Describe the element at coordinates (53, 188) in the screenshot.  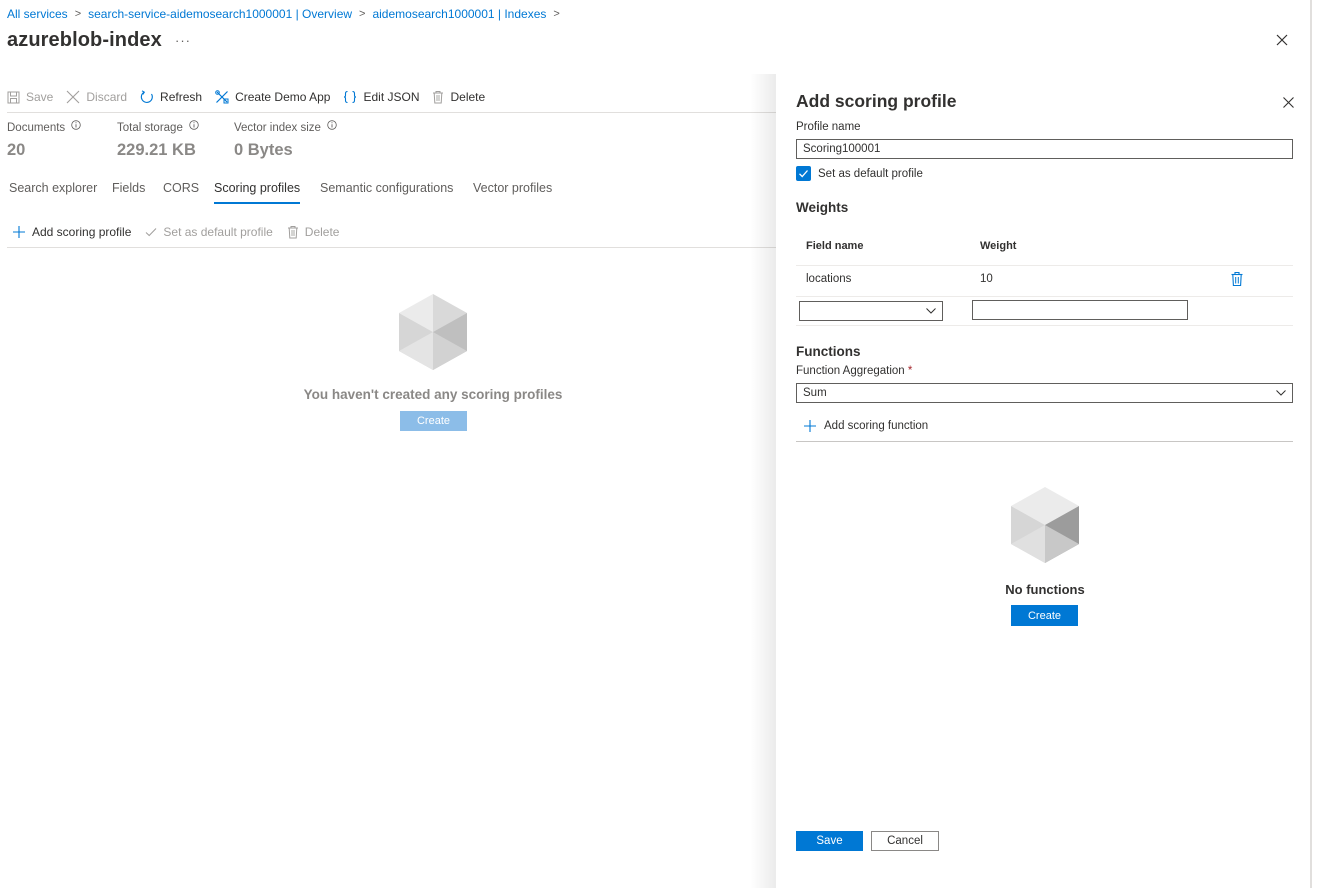
I see `tab-search-explorer: Search explorer` at that location.